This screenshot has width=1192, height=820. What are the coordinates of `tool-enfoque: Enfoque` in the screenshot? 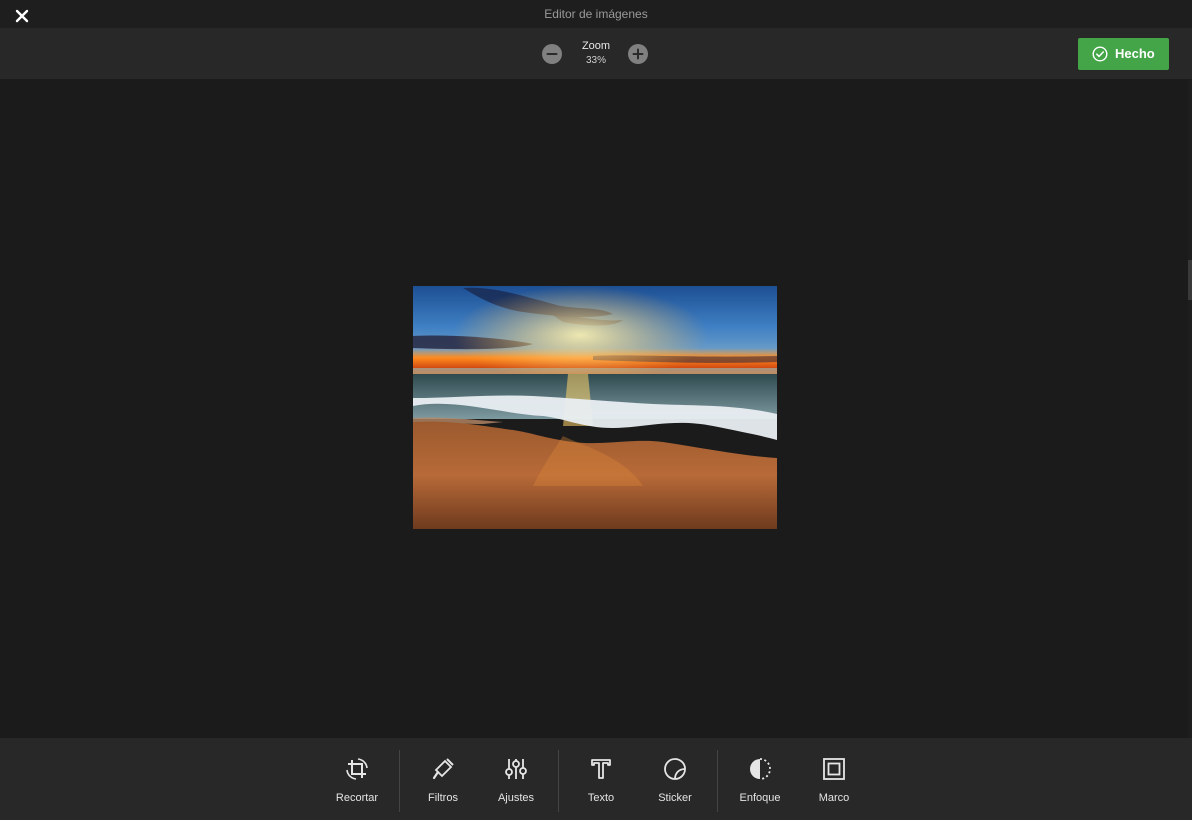 It's located at (760, 779).